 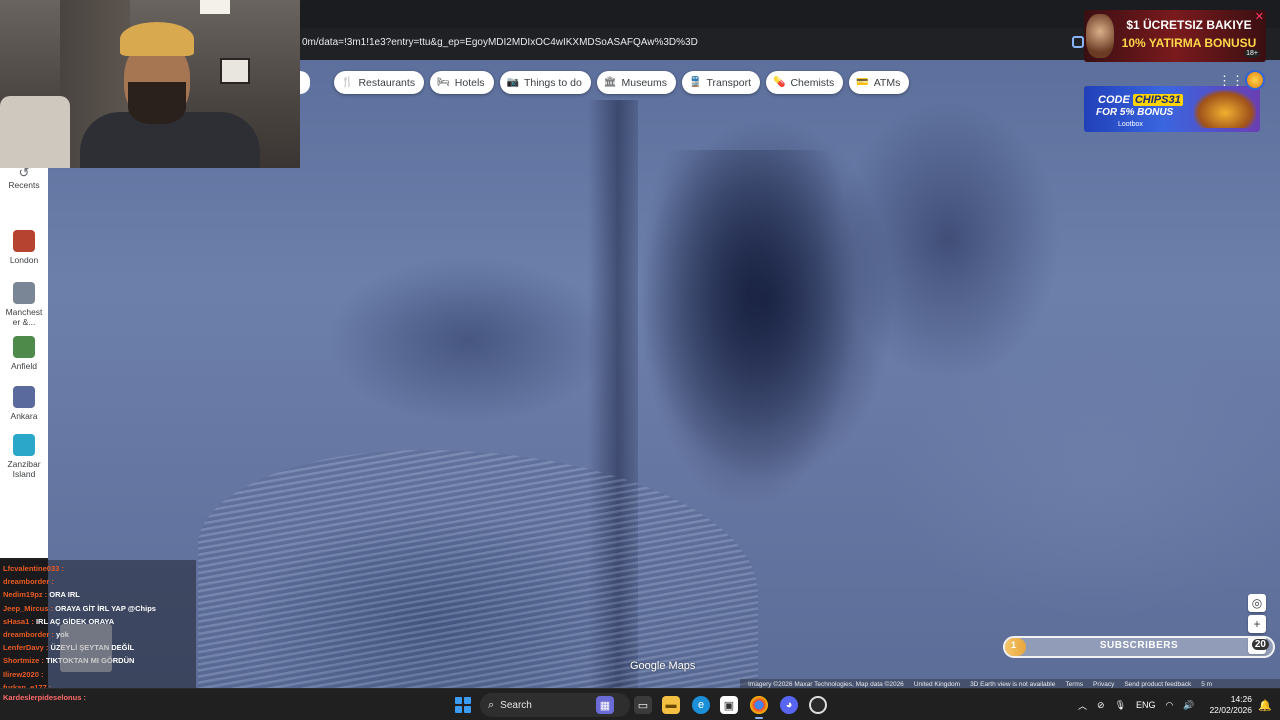 What do you see at coordinates (729, 705) in the screenshot?
I see `store-icon: ▣` at bounding box center [729, 705].